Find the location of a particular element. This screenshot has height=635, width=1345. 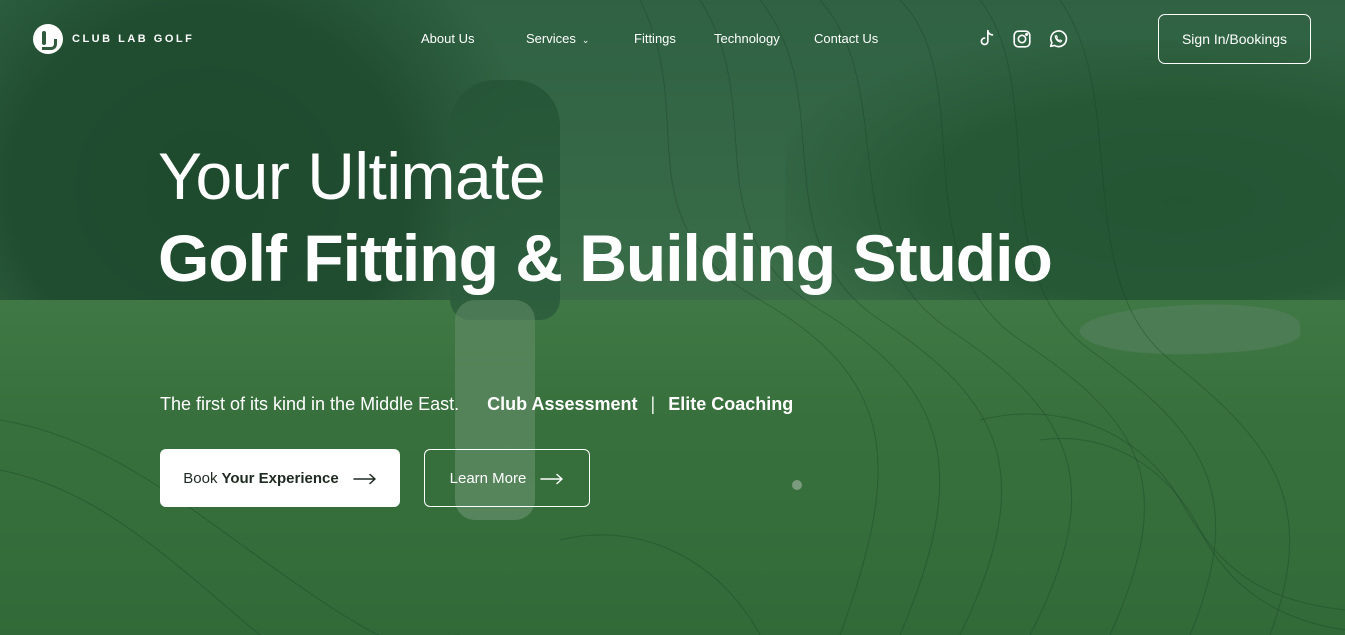

nav-contact-us: Contact Us is located at coordinates (846, 38).